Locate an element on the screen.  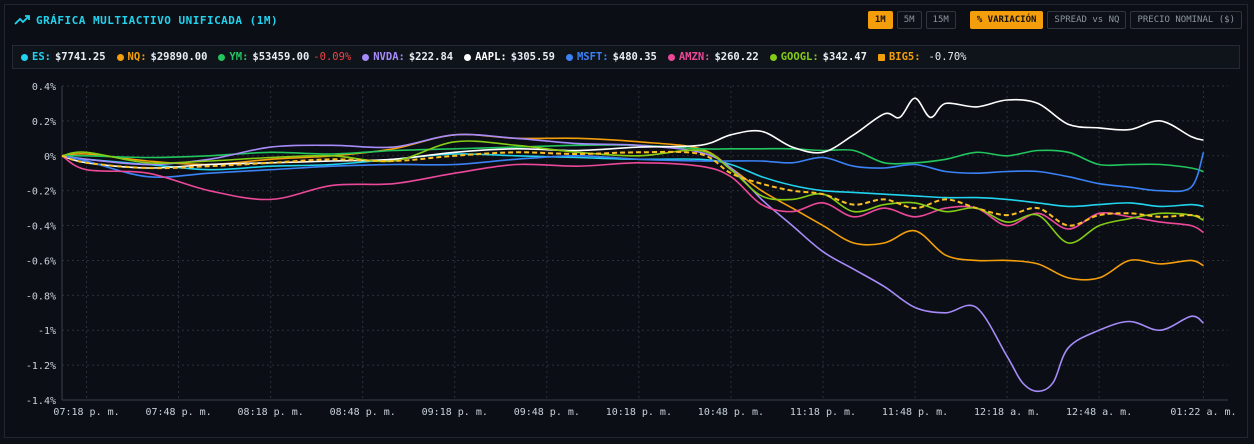
x-tick-label: 07:18 p. m. is located at coordinates (86, 412).